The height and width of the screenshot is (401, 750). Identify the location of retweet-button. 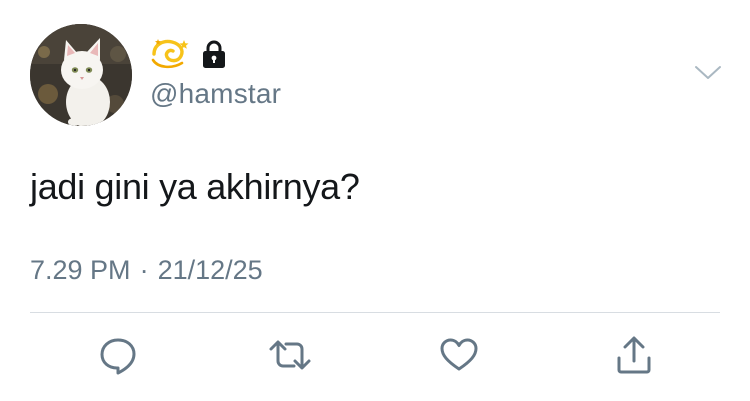
(290, 357).